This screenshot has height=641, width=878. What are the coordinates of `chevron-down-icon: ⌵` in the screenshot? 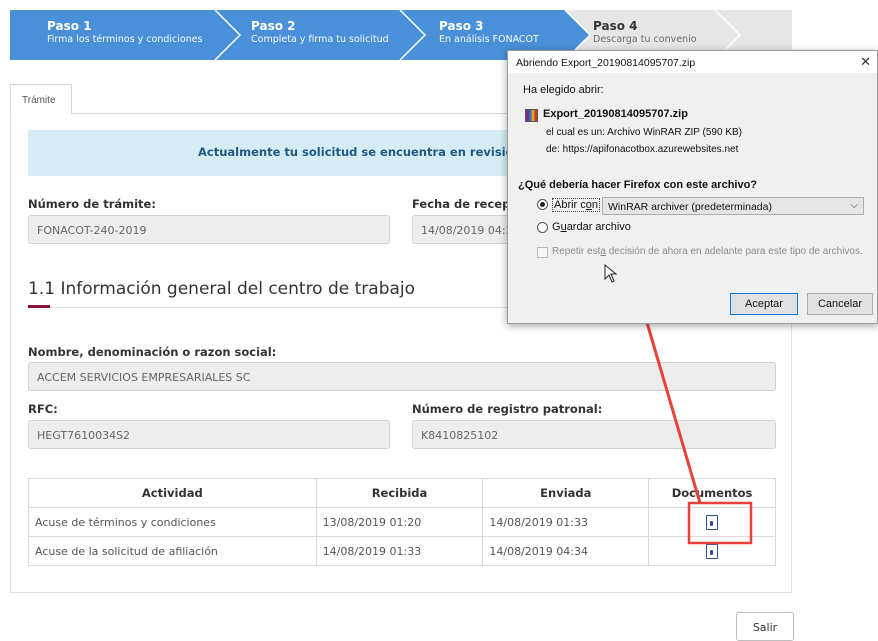 It's located at (854, 205).